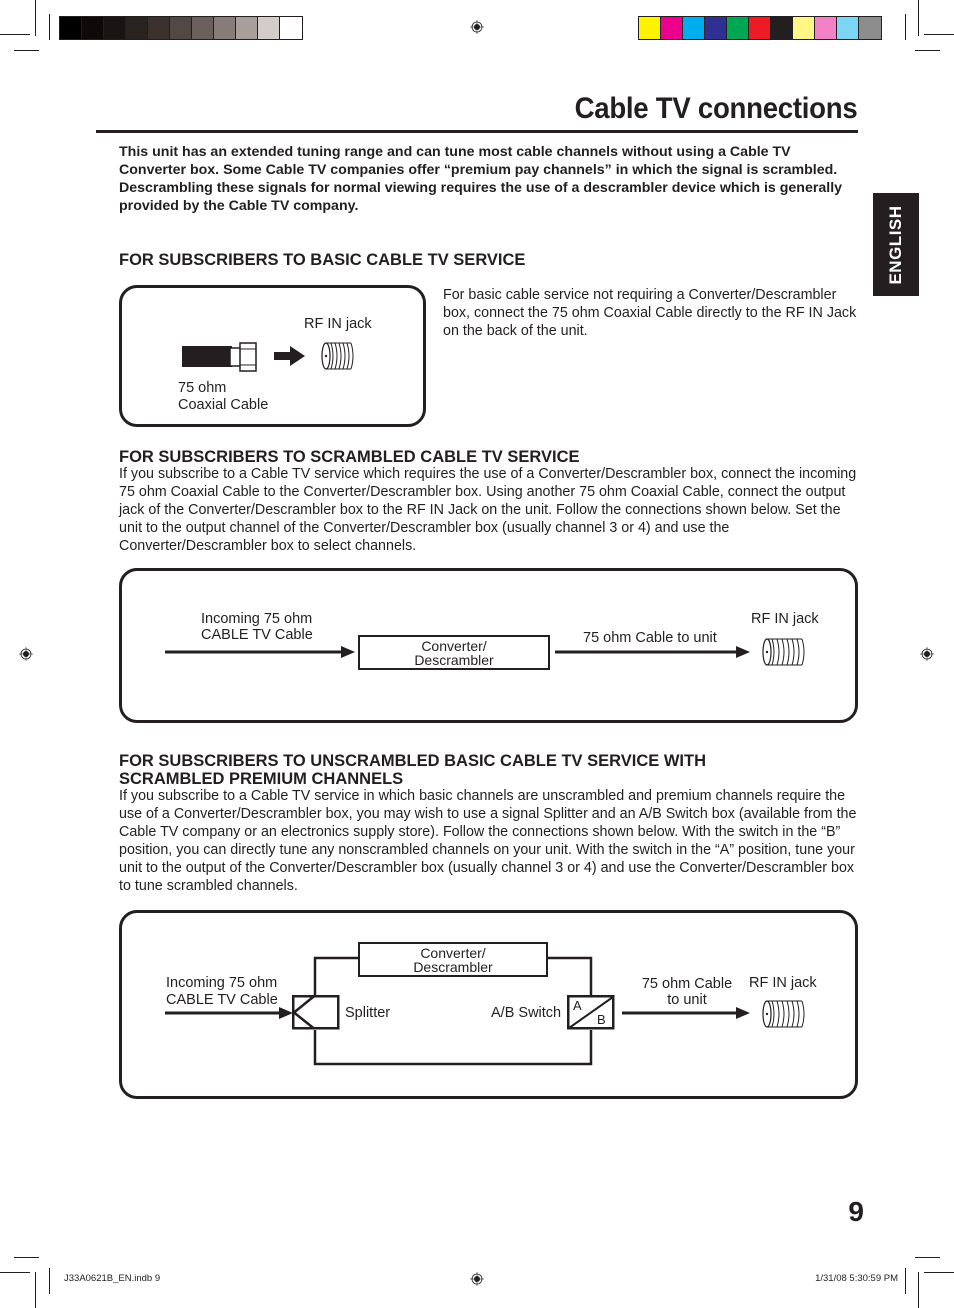  What do you see at coordinates (219, 357) in the screenshot?
I see `coaxial-cable-icon` at bounding box center [219, 357].